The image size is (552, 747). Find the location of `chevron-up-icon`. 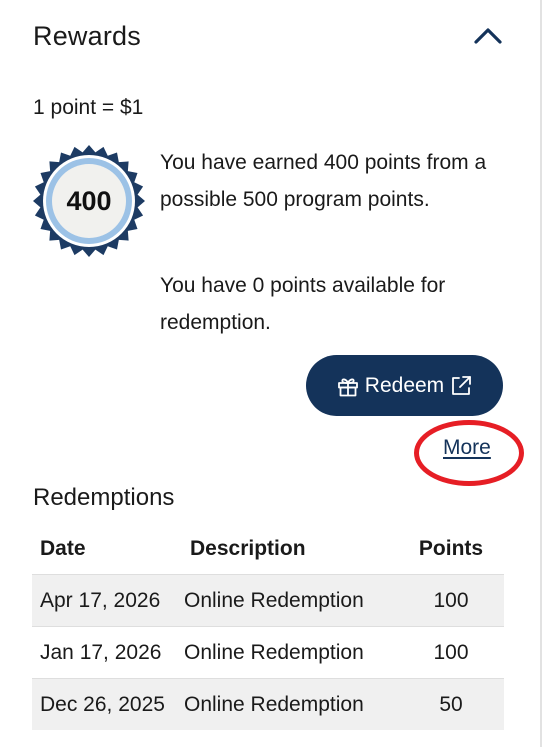

chevron-up-icon is located at coordinates (488, 36).